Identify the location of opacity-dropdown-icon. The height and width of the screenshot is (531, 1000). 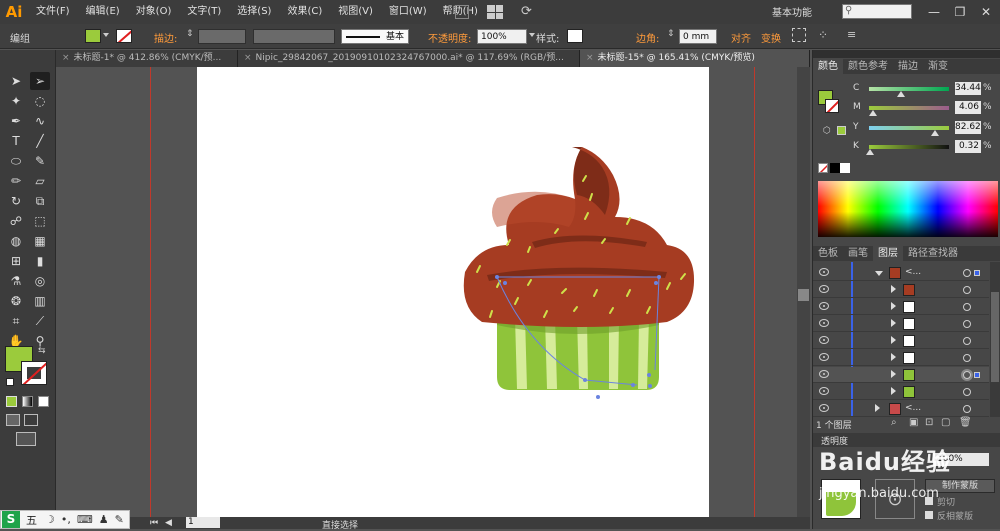
(532, 35).